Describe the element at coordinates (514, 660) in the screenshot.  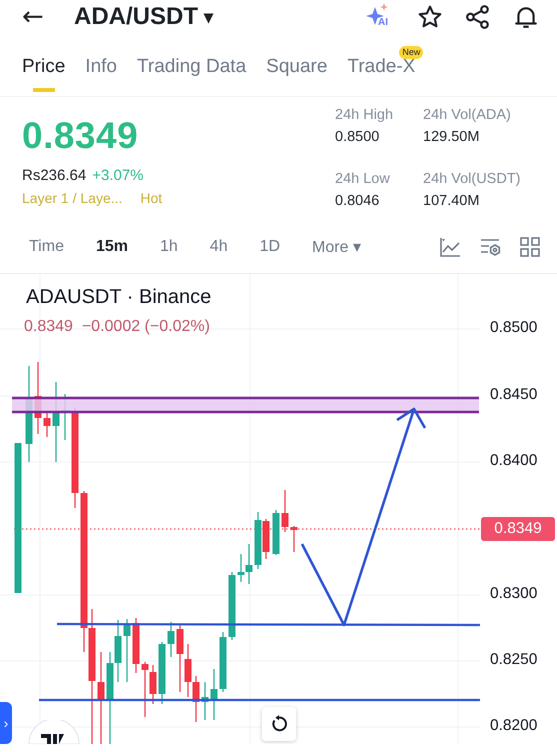
I see `price-axis-label: 0.8250` at that location.